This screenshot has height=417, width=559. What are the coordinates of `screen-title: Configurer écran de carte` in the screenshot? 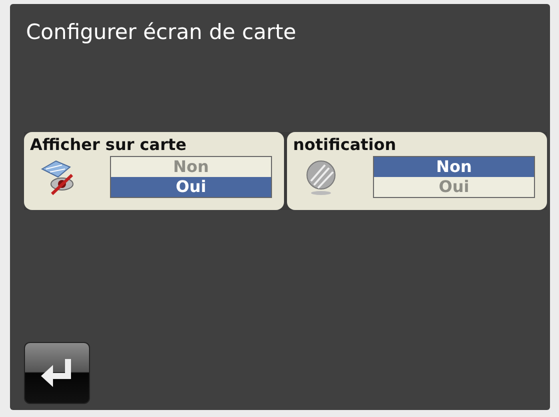 It's located at (161, 32).